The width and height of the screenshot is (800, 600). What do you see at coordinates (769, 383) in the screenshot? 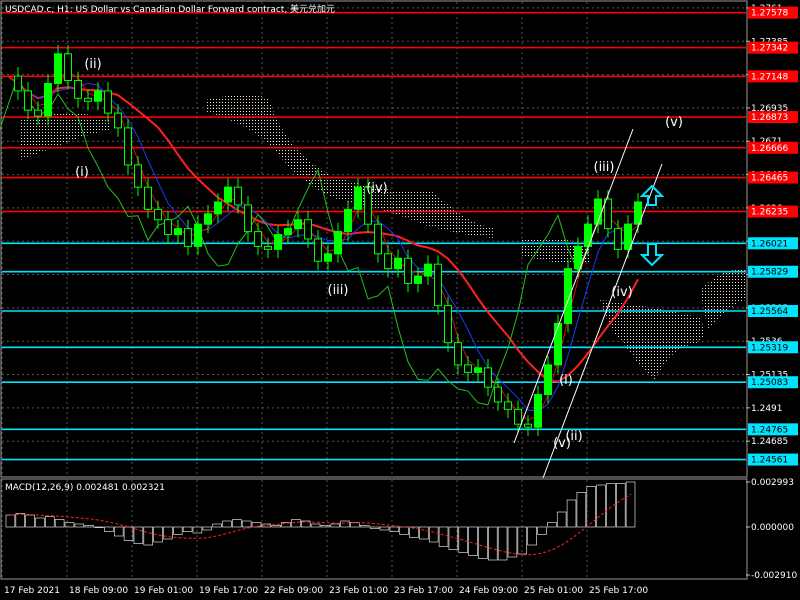
I see `level-label: 1.25083` at bounding box center [769, 383].